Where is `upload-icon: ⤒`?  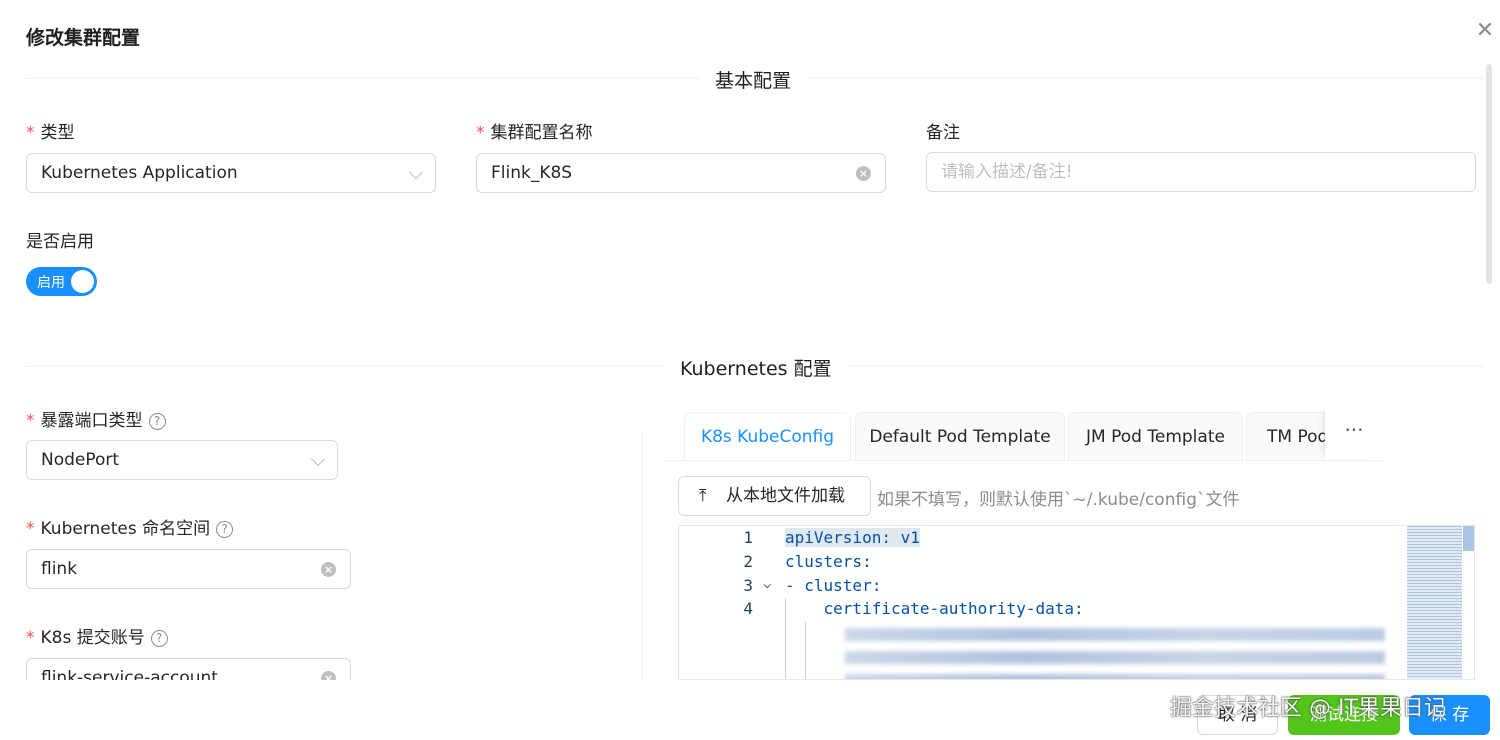
upload-icon: ⤒ is located at coordinates (703, 496).